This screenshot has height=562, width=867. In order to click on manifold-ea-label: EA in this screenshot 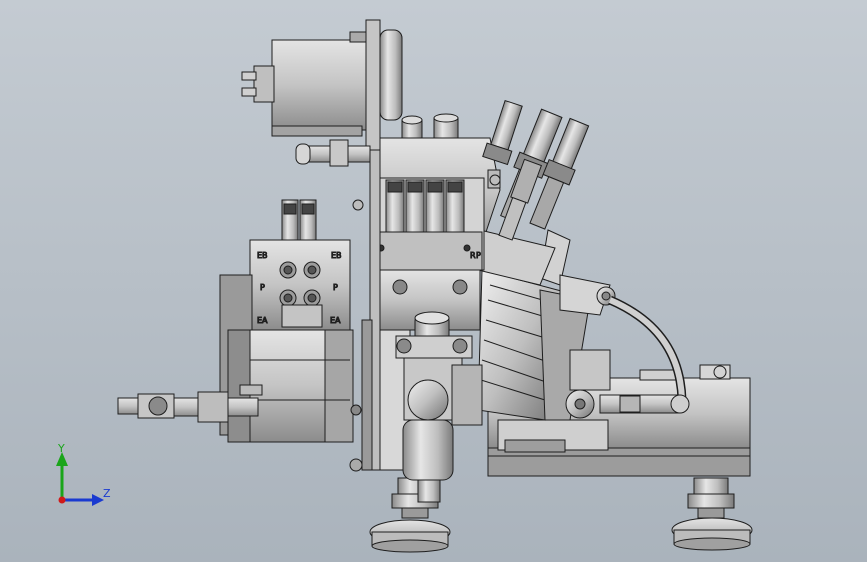, I will do `click(262, 320)`.